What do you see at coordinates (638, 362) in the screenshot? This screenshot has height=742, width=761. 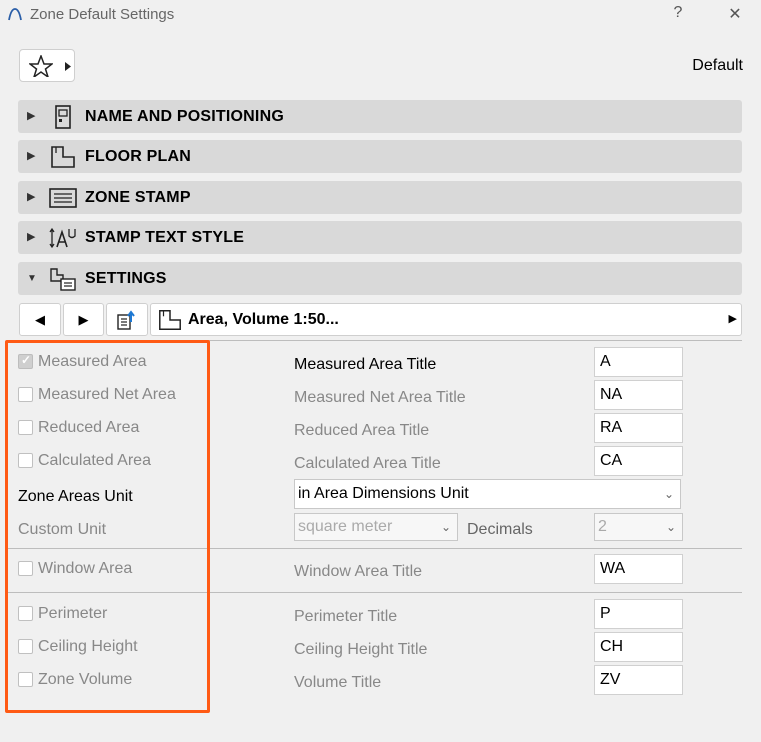 I see `measured-area-title-input: A` at bounding box center [638, 362].